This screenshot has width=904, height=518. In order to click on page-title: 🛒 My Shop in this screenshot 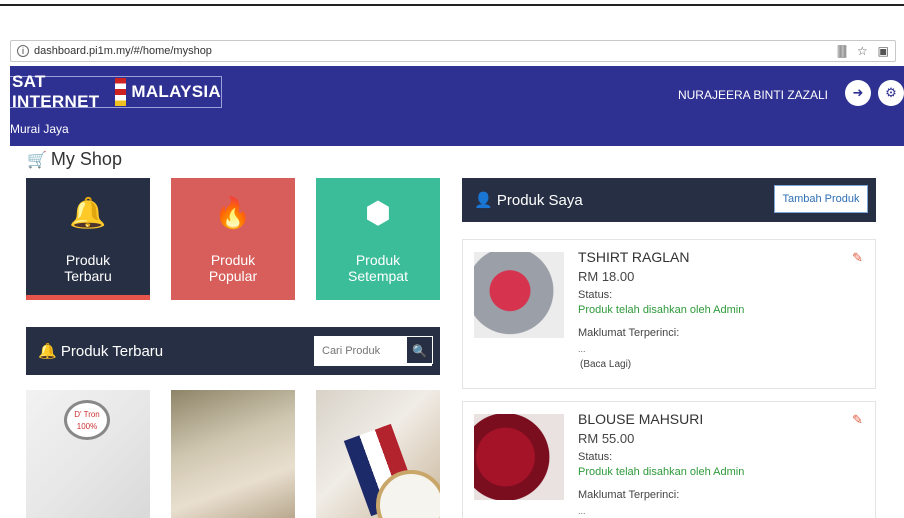, I will do `click(74, 159)`.